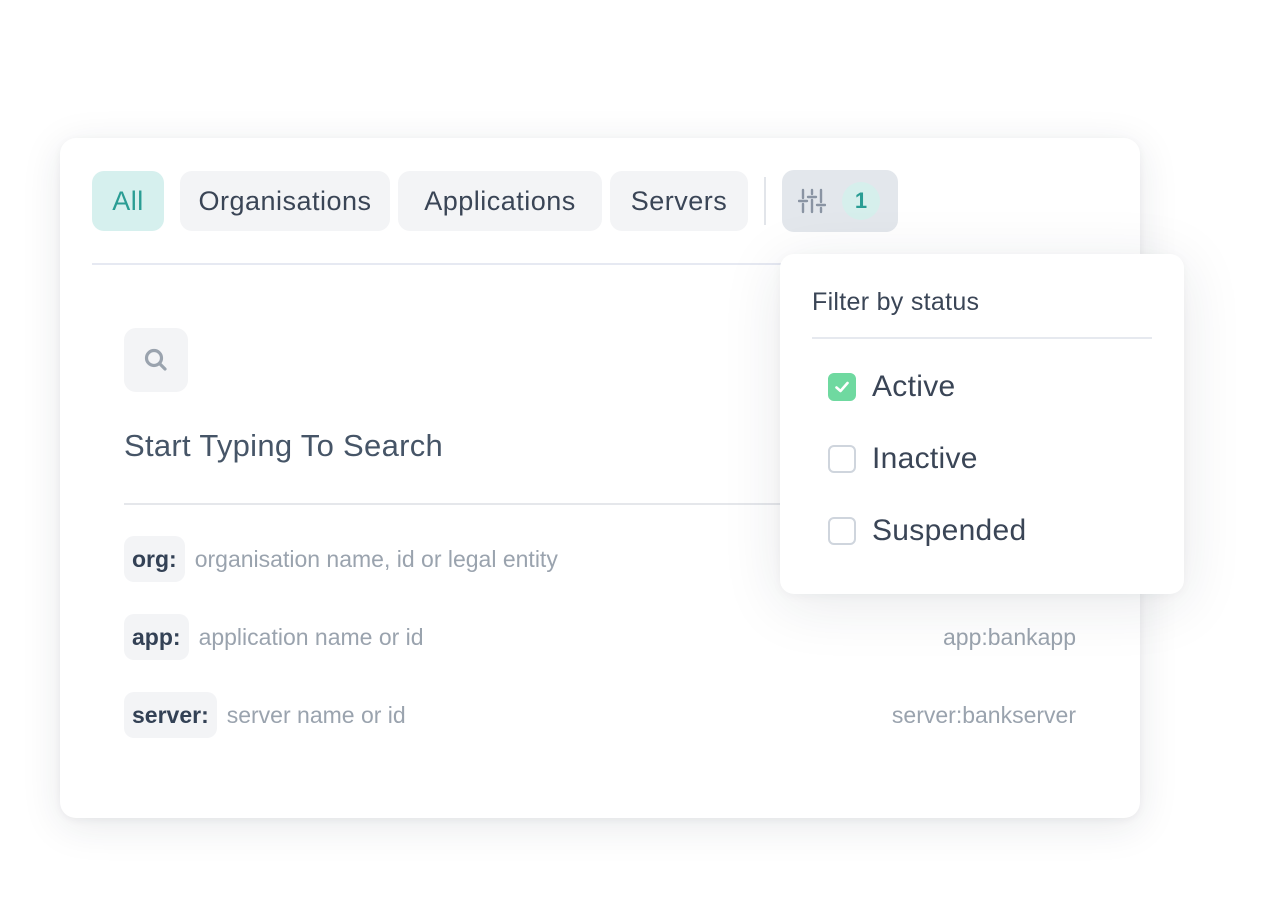 The image size is (1276, 916). Describe the element at coordinates (500, 201) in the screenshot. I see `tab-applications: Applications` at that location.